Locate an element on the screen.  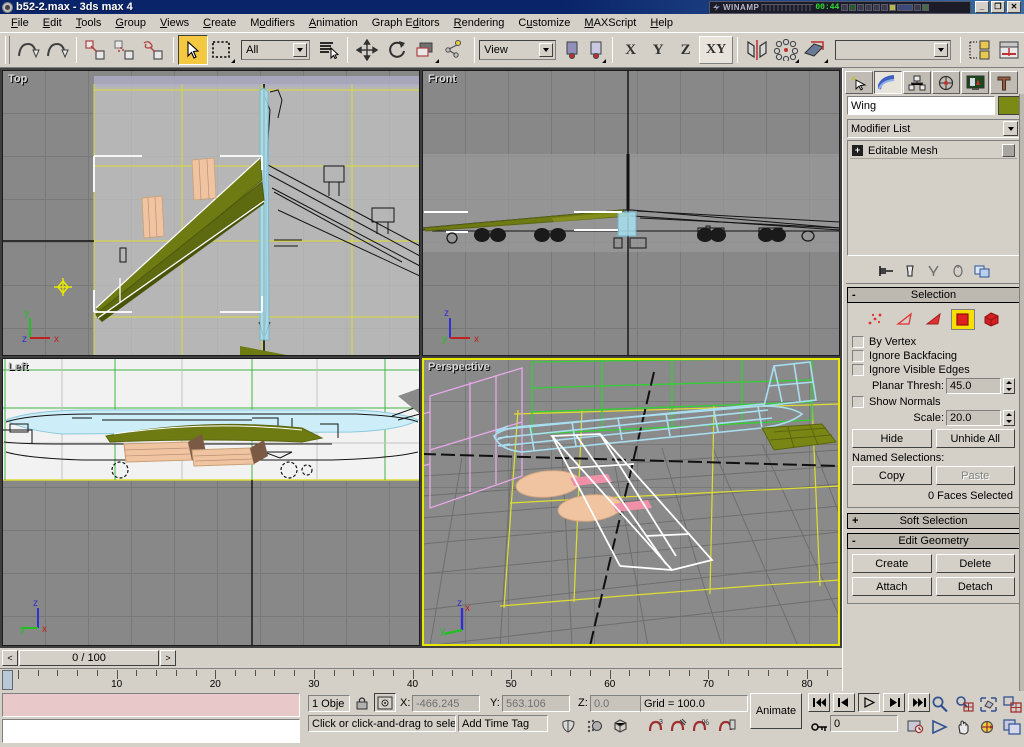
object-color-swatch is located at coordinates (1009, 105).